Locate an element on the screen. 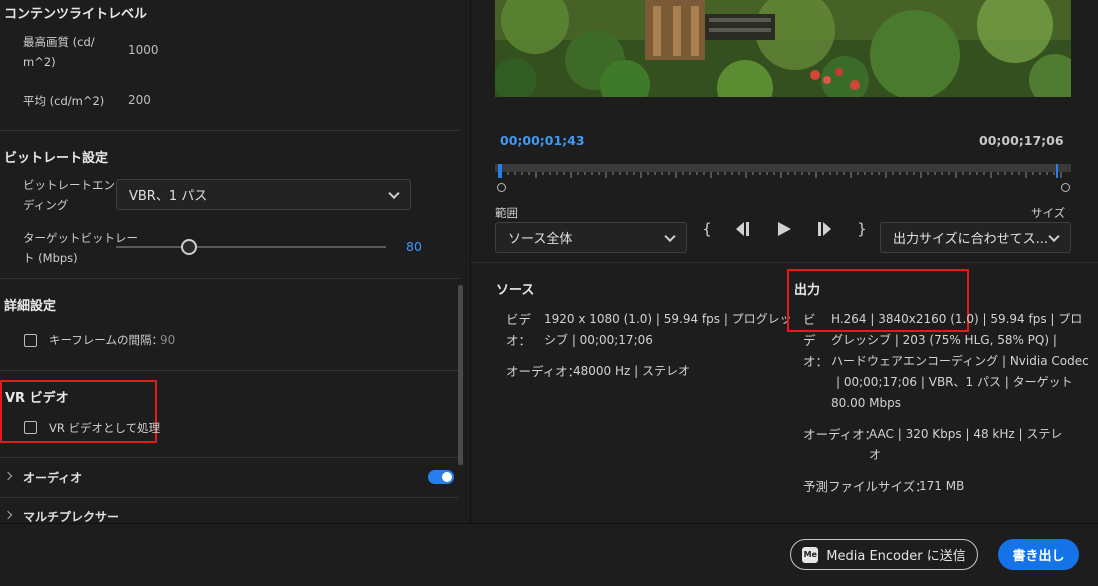 The height and width of the screenshot is (586, 1098). video-preview-image is located at coordinates (783, 48).